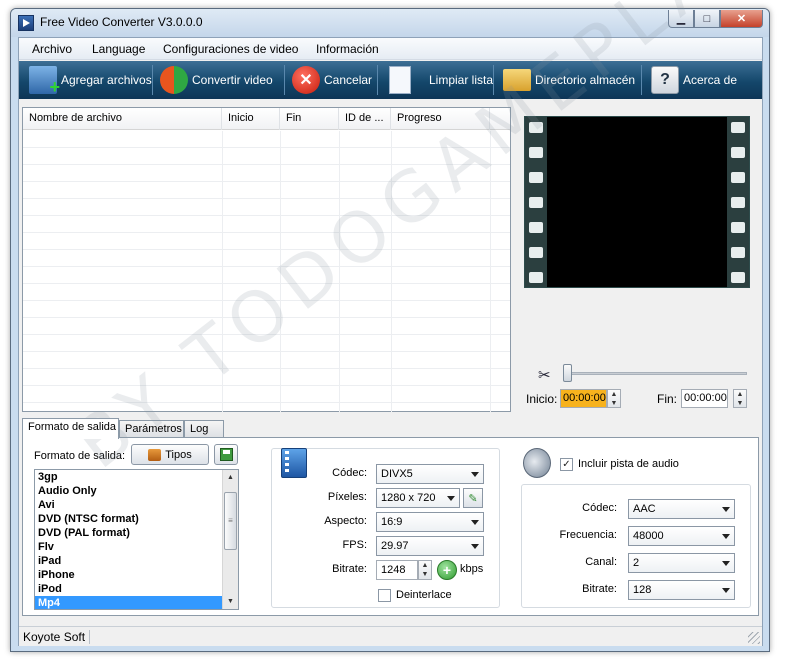 The height and width of the screenshot is (667, 787). Describe the element at coordinates (136, 491) in the screenshot. I see `format-item: Audio Only` at that location.